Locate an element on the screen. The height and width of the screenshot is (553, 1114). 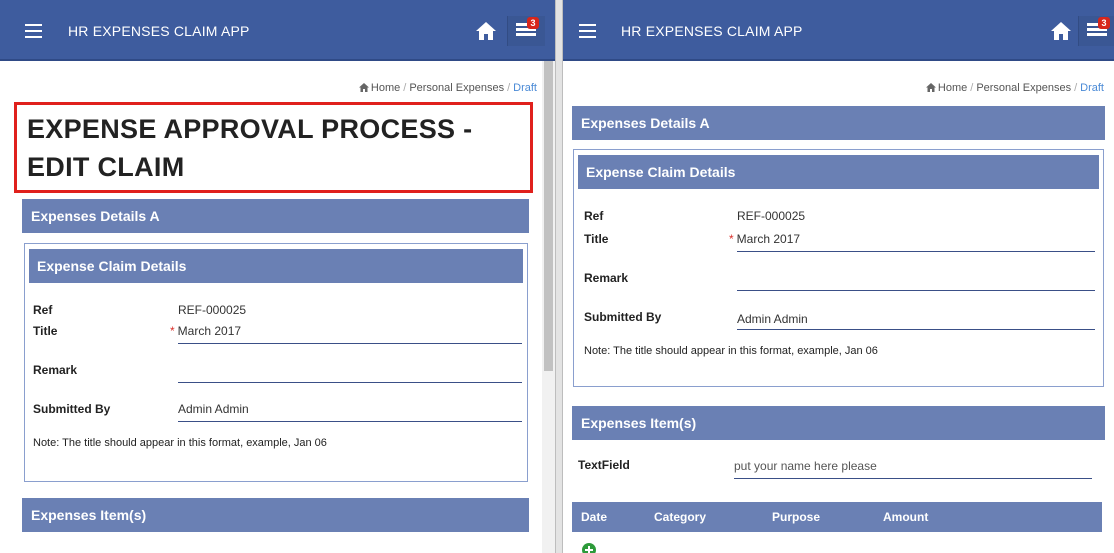
column-amount: Amount is located at coordinates (905, 517).